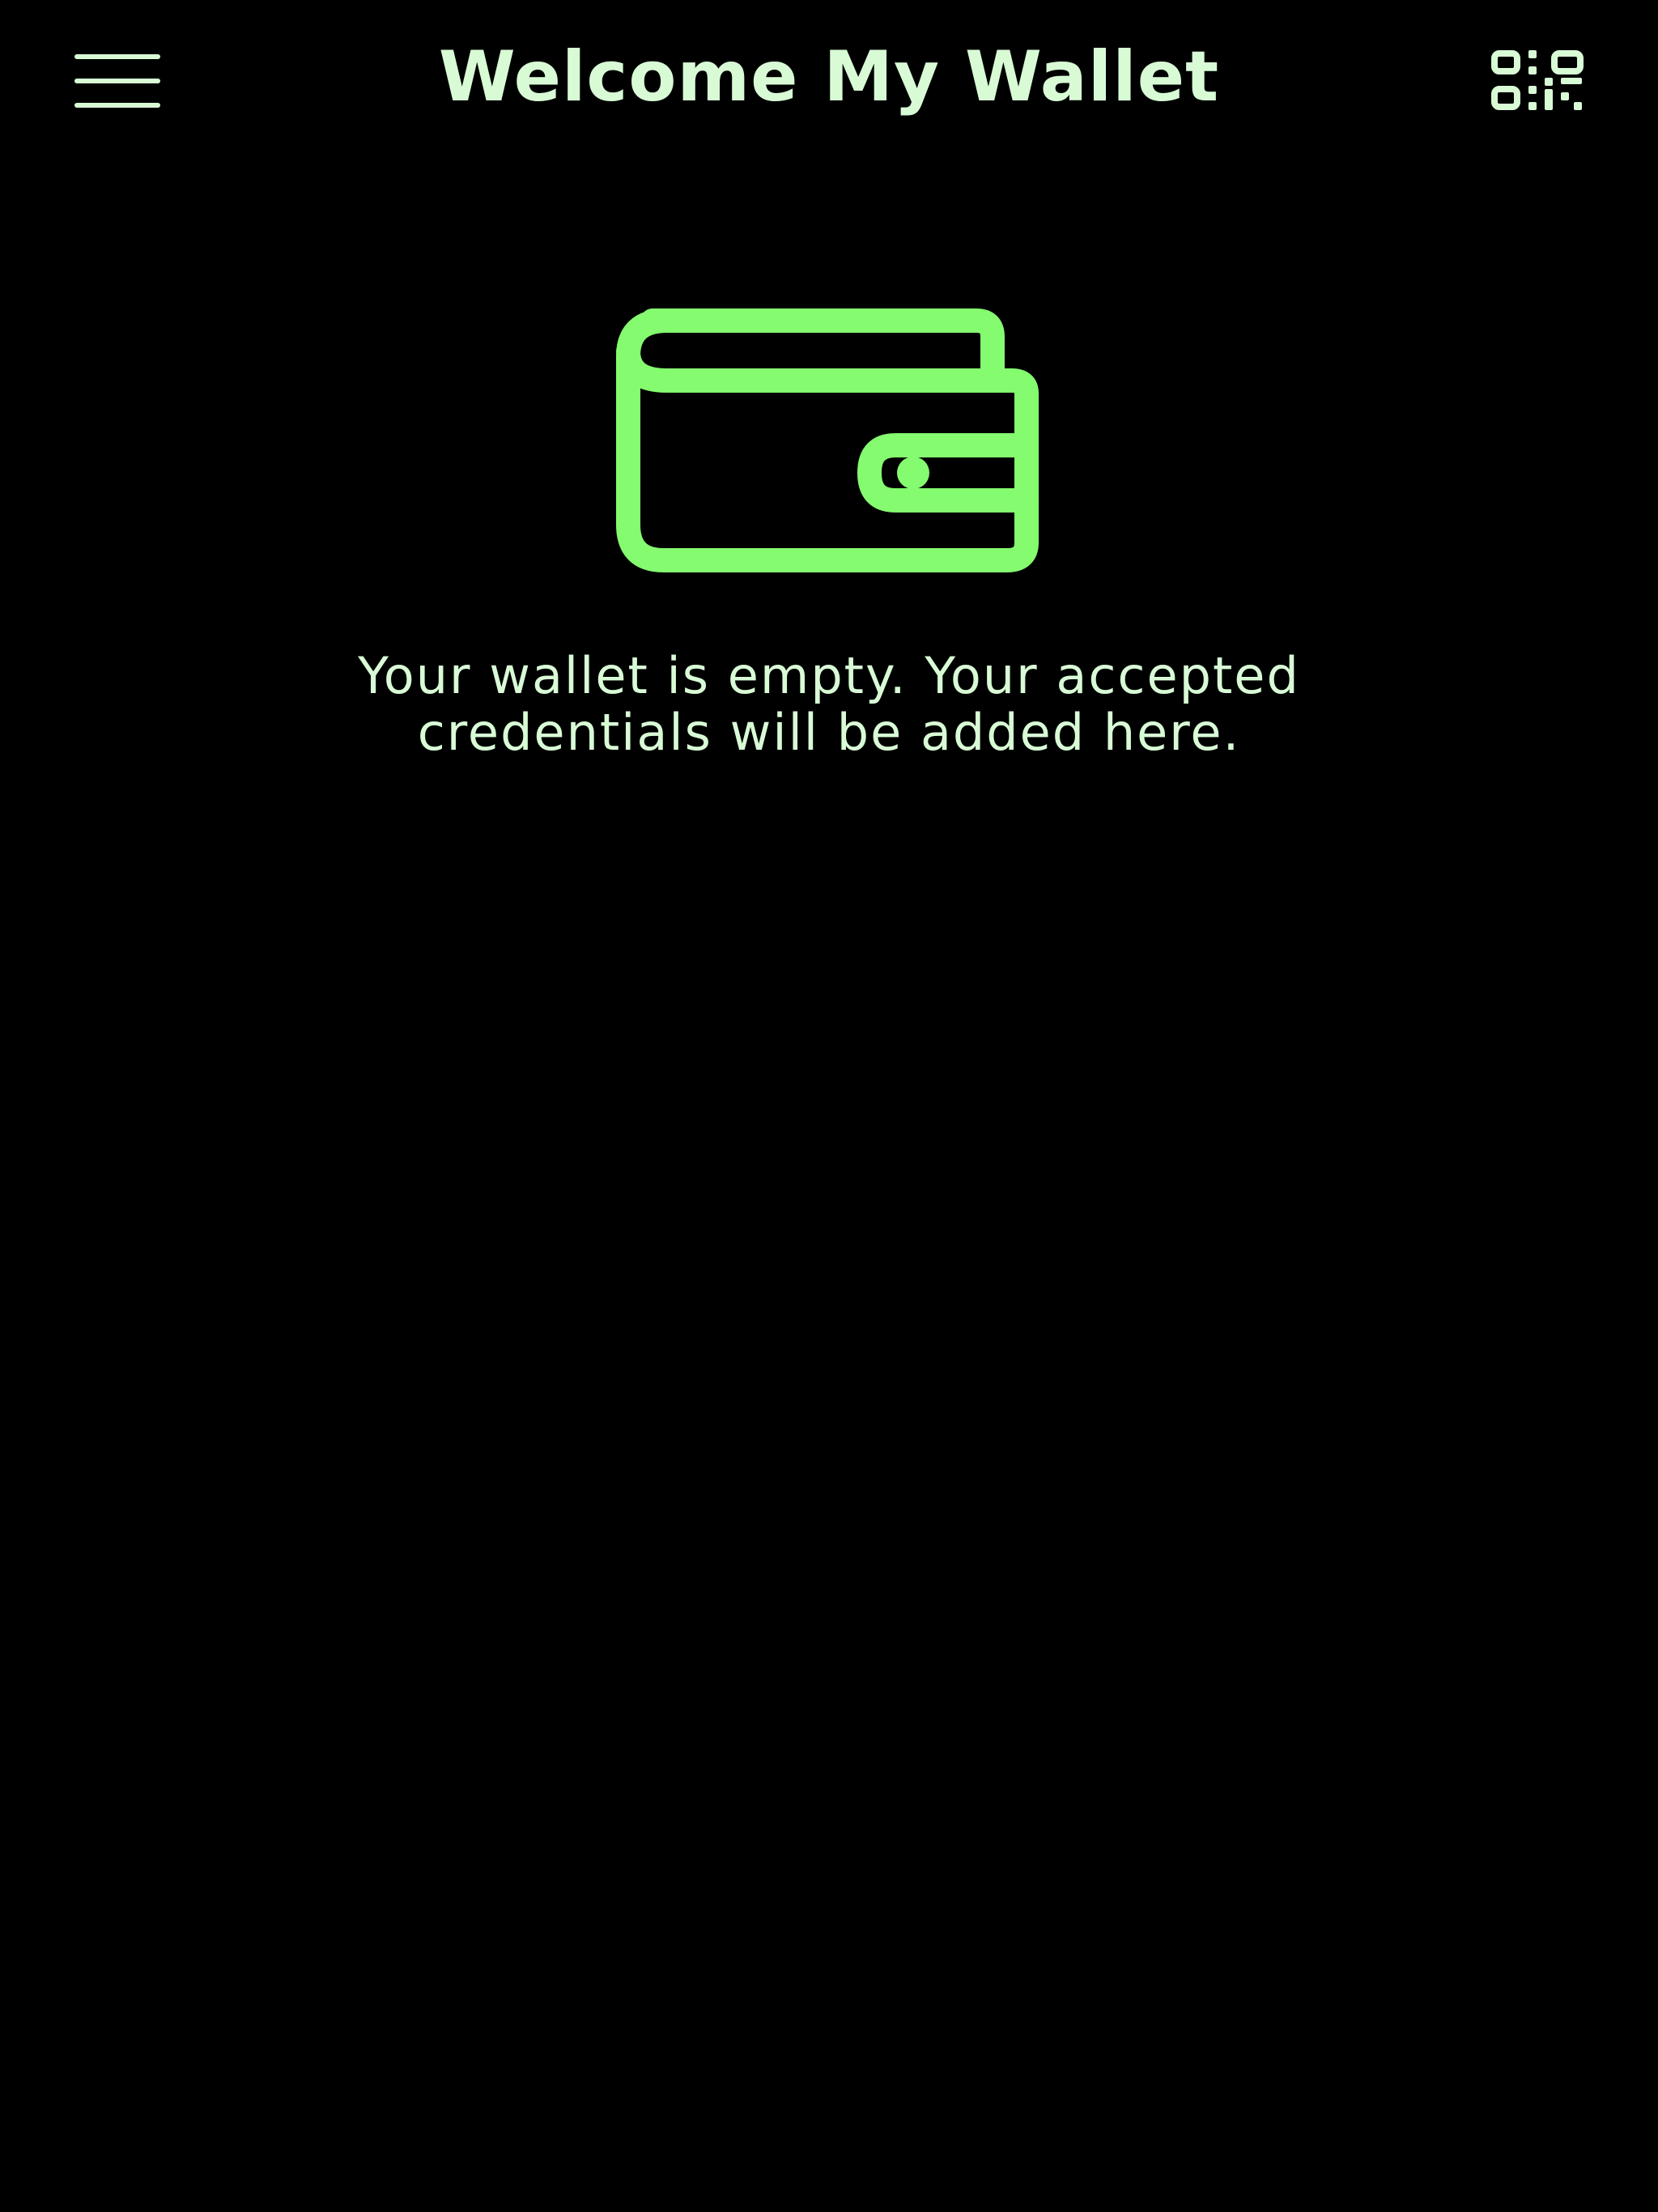  I want to click on wallet-icon, so click(827, 440).